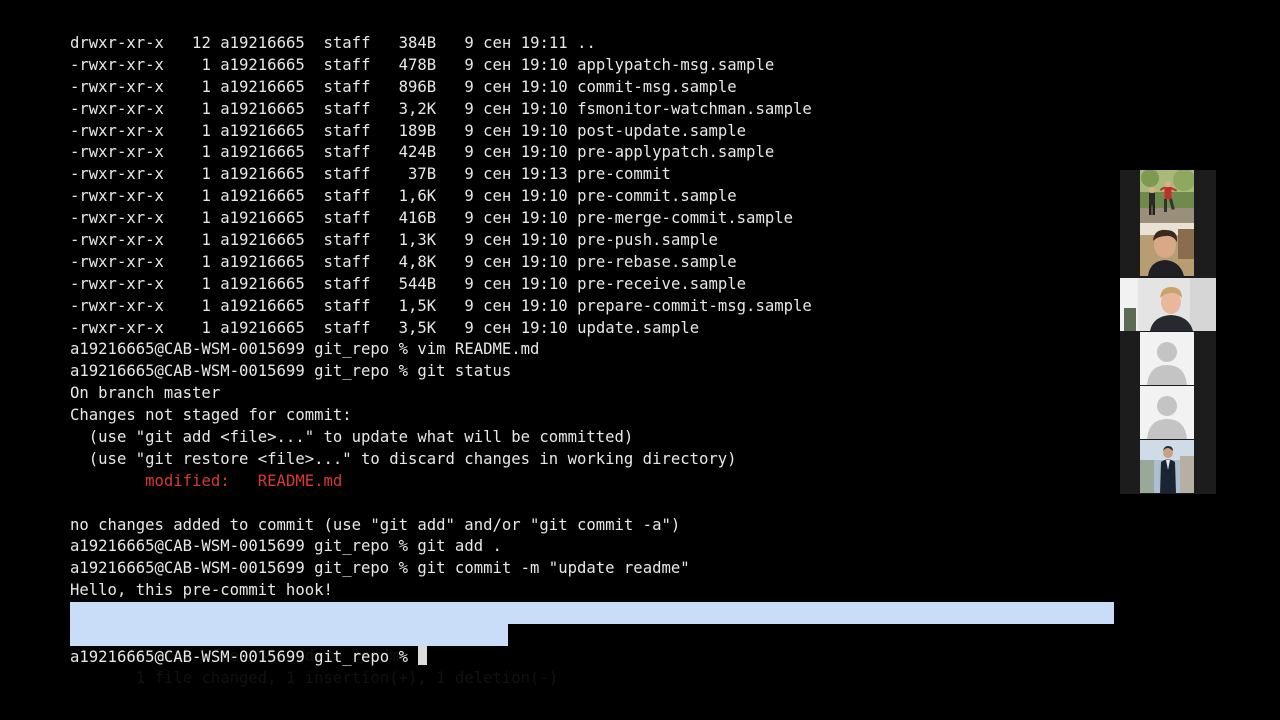 This screenshot has width=1280, height=720. Describe the element at coordinates (413, 86) in the screenshot. I see `ls-size: 896B` at that location.